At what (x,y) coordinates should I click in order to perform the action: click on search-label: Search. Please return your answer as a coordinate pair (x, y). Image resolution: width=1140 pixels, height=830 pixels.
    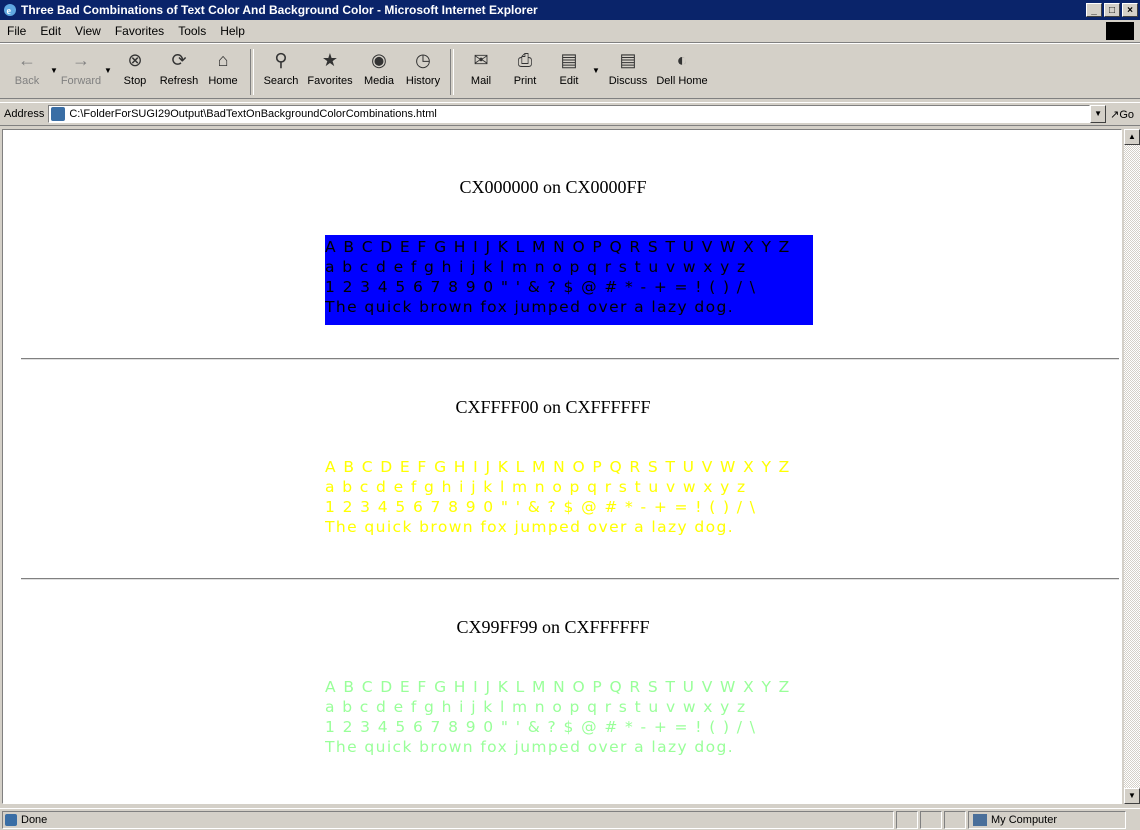
    Looking at the image, I should click on (281, 81).